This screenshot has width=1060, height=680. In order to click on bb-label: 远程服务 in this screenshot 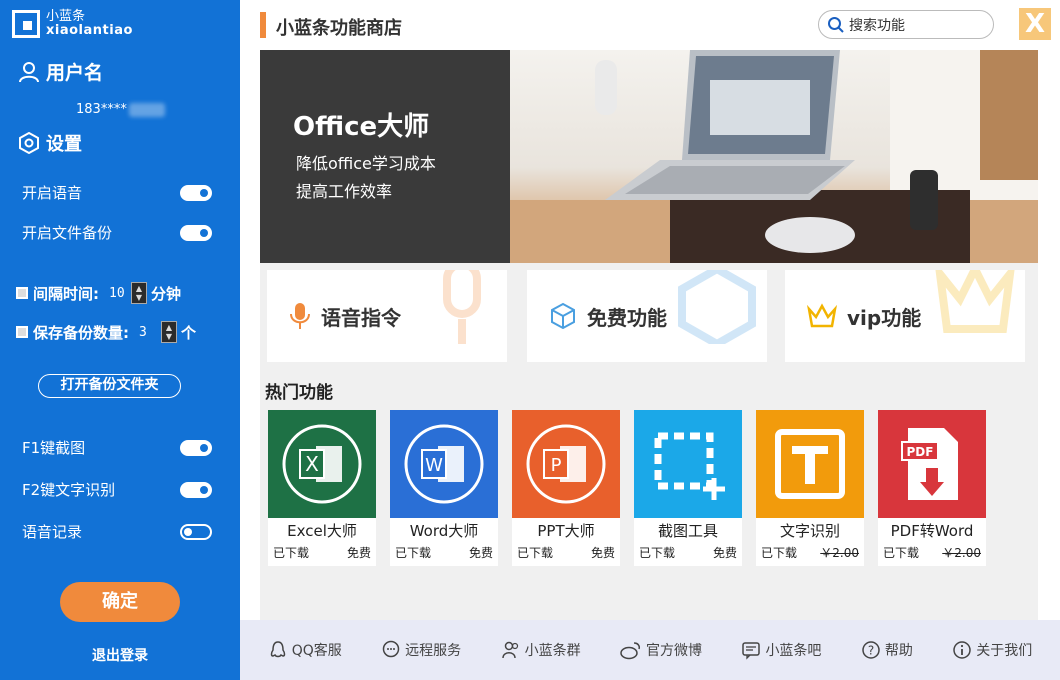, I will do `click(433, 651)`.